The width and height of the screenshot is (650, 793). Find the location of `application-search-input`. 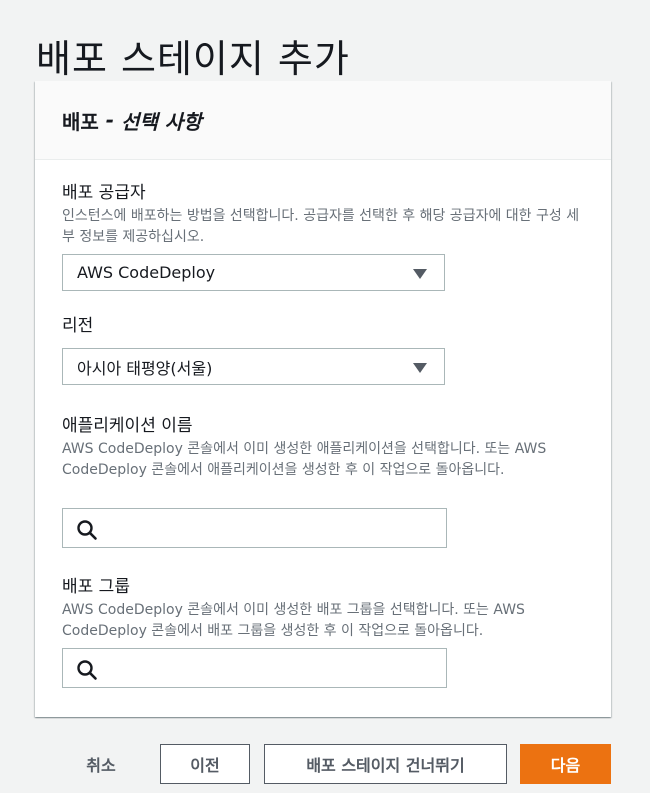

application-search-input is located at coordinates (254, 528).